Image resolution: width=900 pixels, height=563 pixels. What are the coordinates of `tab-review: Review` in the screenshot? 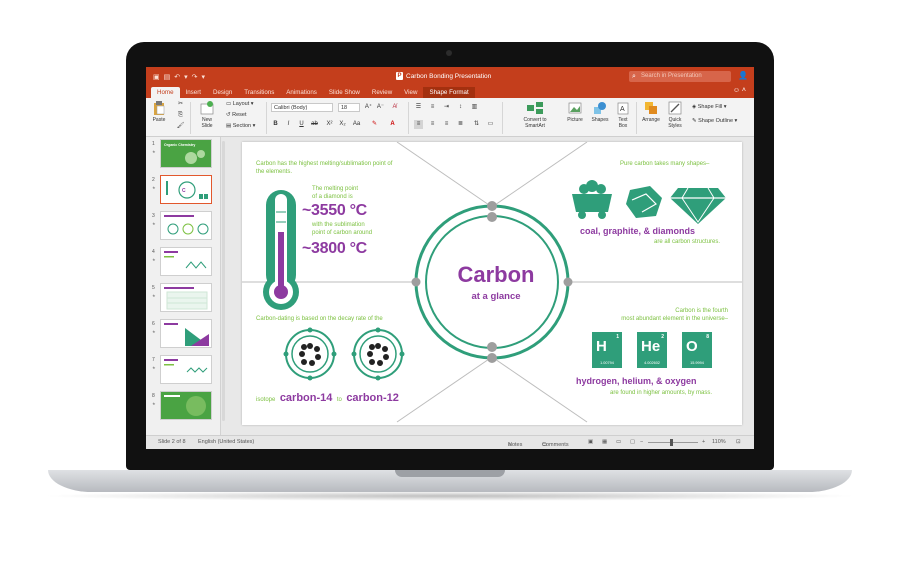 It's located at (382, 92).